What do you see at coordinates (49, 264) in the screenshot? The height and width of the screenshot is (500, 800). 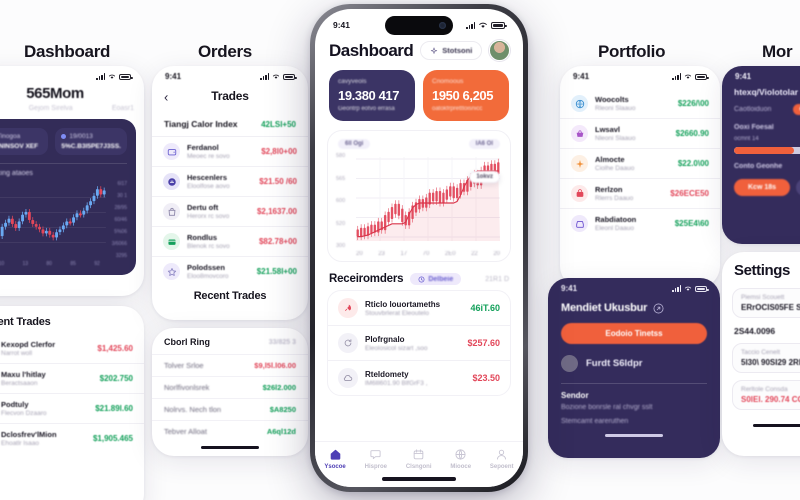 I see `axis-tick: 80` at bounding box center [49, 264].